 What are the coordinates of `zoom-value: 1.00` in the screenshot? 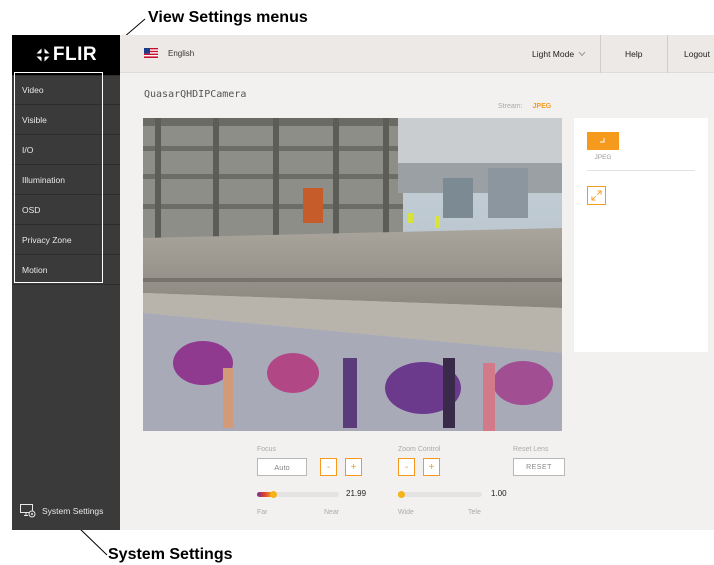 It's located at (499, 493).